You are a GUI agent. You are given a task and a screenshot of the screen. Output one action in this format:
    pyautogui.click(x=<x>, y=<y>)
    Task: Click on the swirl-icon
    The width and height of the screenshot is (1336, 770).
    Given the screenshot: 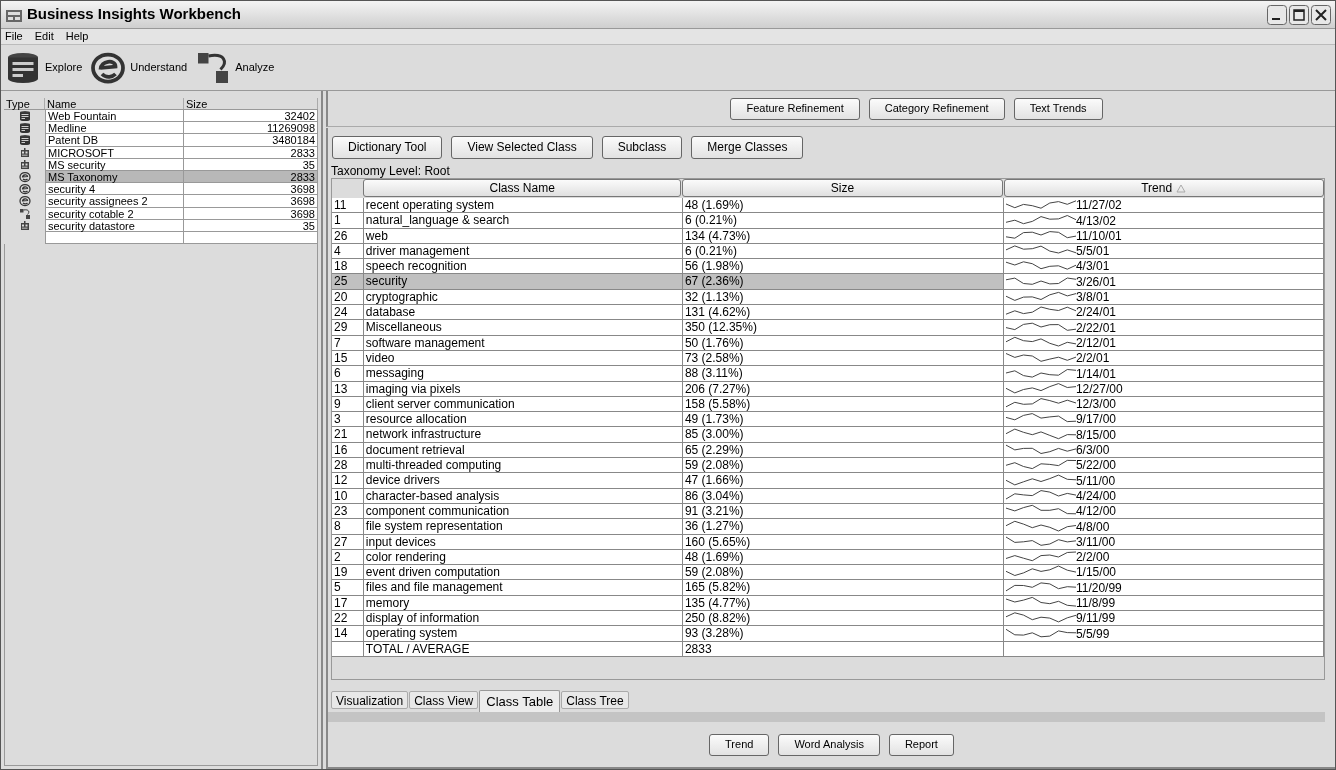 What is the action you would take?
    pyautogui.click(x=24, y=189)
    